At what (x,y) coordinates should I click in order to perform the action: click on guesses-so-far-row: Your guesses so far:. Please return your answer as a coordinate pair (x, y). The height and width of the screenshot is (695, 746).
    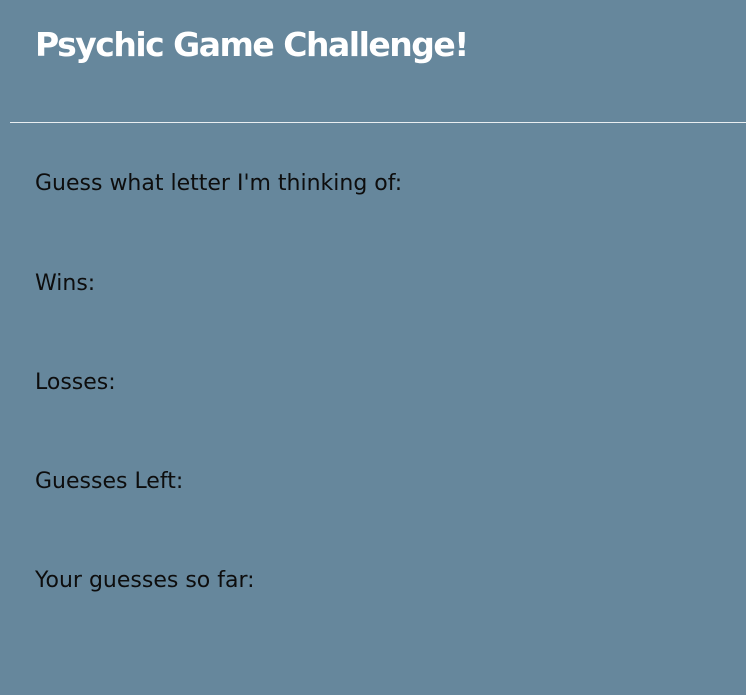
    Looking at the image, I should click on (149, 581).